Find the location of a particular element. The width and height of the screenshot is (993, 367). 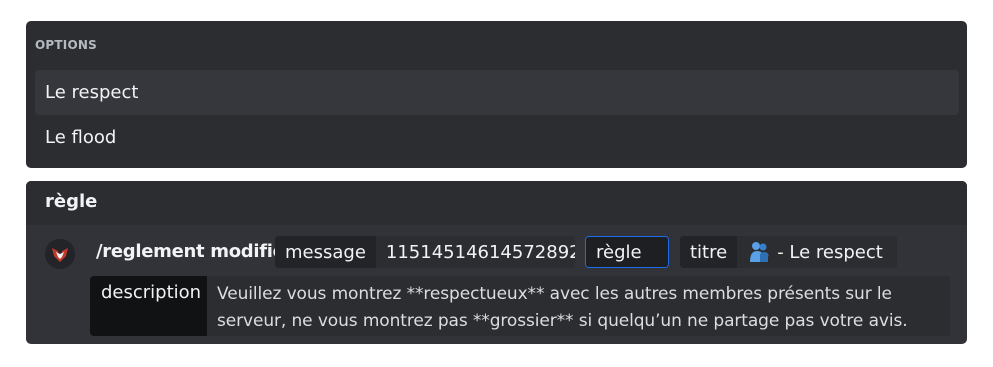

param-key: règle is located at coordinates (619, 252).